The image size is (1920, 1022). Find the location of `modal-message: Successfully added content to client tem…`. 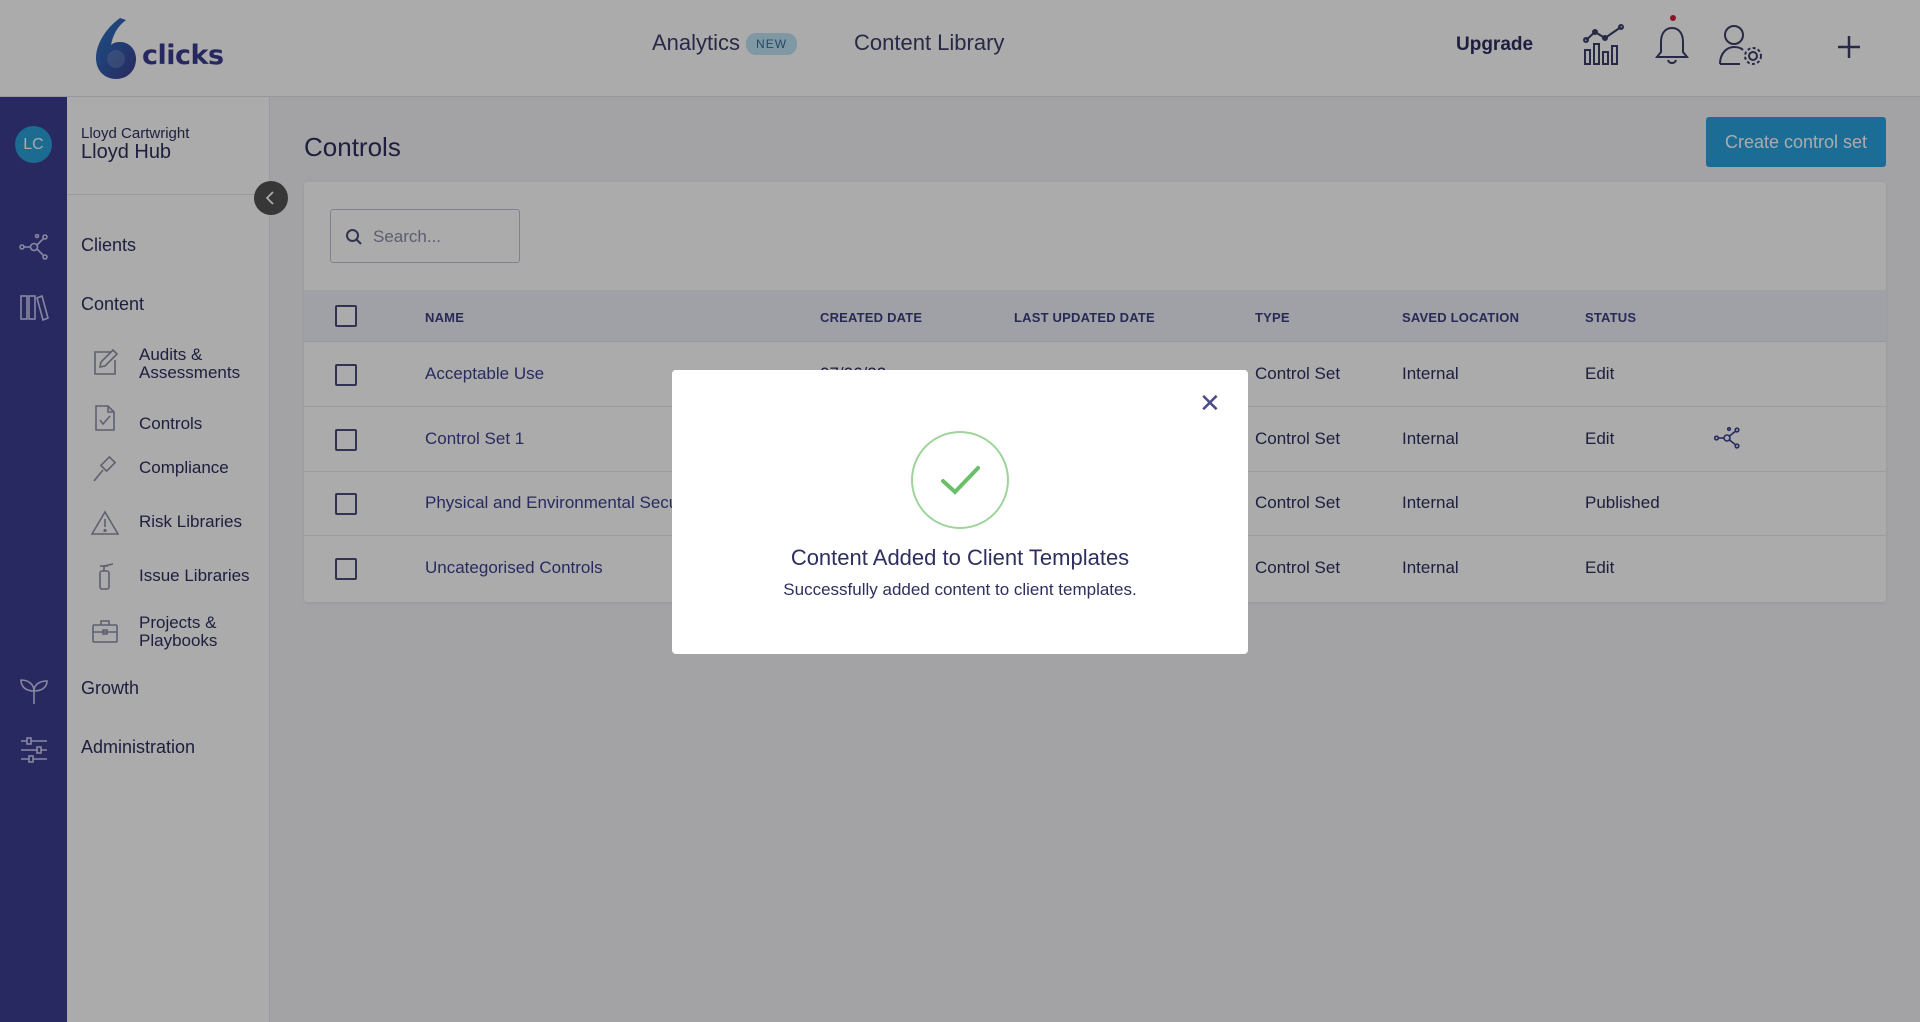

modal-message: Successfully added content to client tem… is located at coordinates (960, 589).